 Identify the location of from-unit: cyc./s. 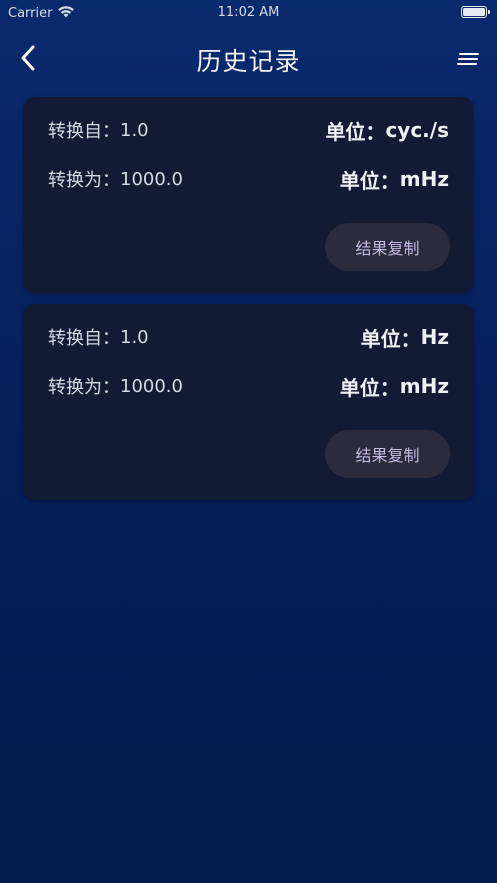
(417, 130).